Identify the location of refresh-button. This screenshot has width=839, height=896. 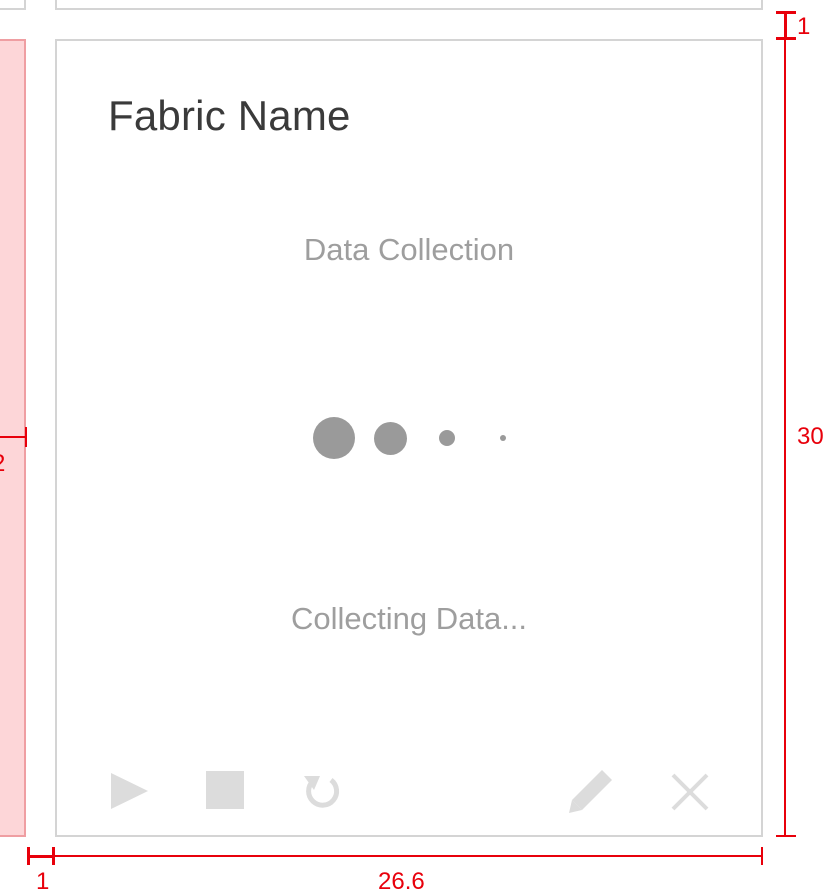
(322, 790).